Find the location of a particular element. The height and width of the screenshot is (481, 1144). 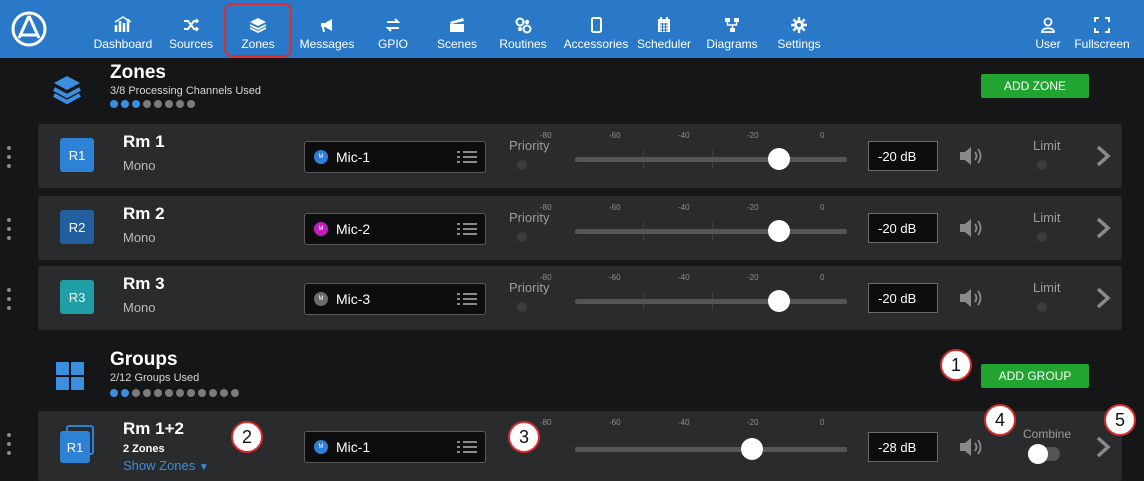

nav-user: User is located at coordinates (1048, 30).